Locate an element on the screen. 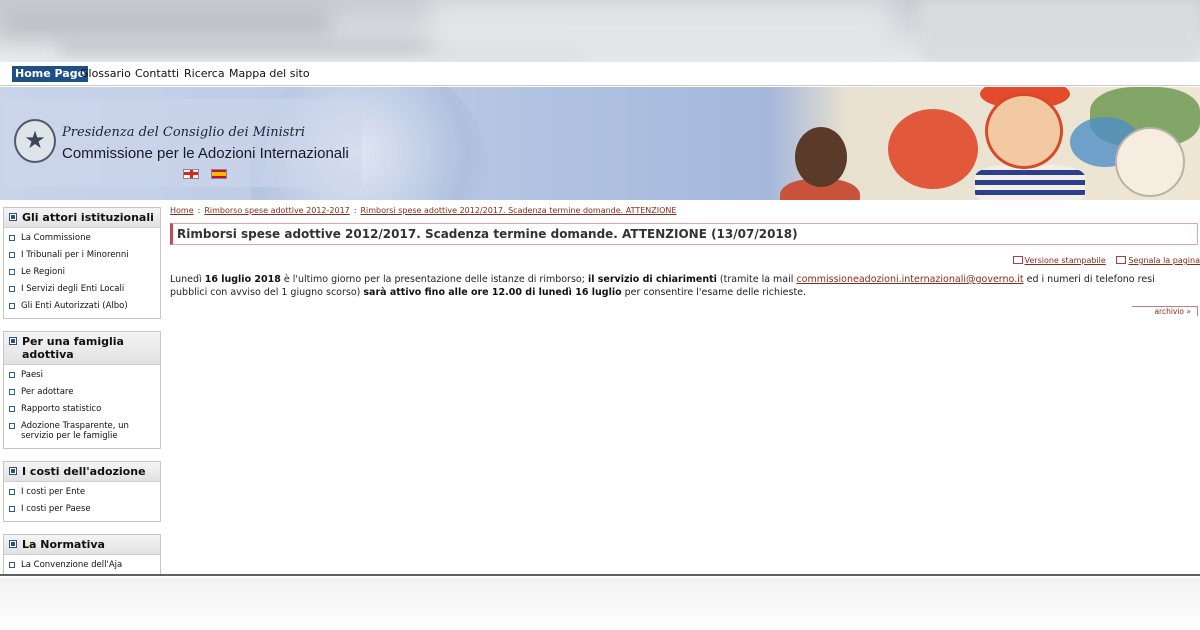 Image resolution: width=1200 pixels, height=630 pixels. sidebar-item: Rapporto statistico is located at coordinates (82, 409).